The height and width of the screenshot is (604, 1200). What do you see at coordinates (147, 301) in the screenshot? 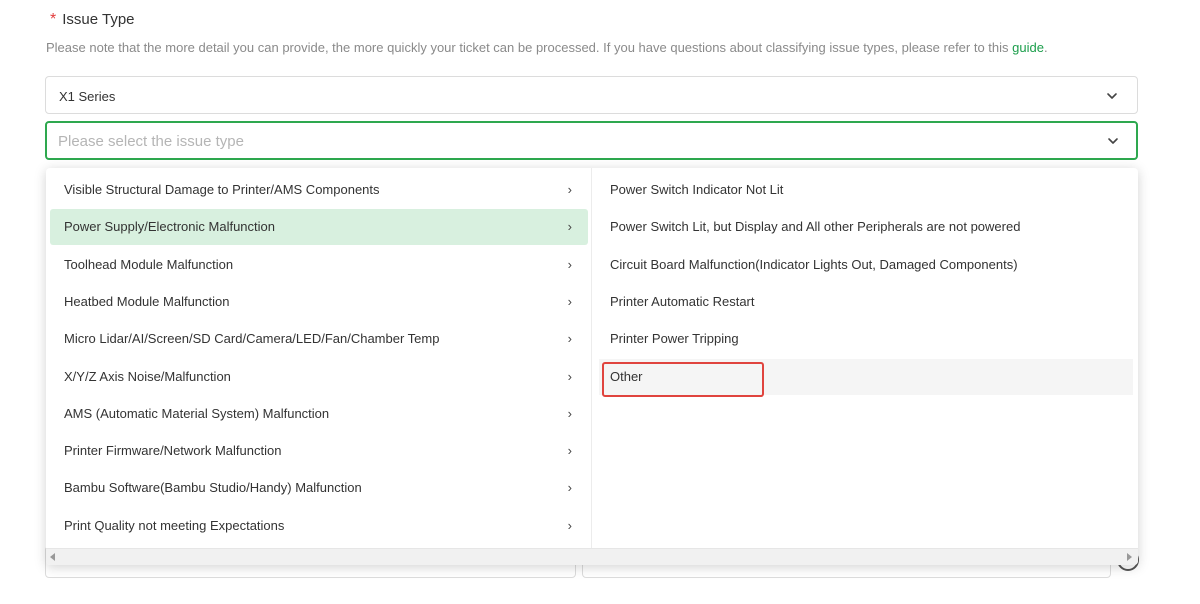
I see `category-item-label: Heatbed Module Malfunction` at bounding box center [147, 301].